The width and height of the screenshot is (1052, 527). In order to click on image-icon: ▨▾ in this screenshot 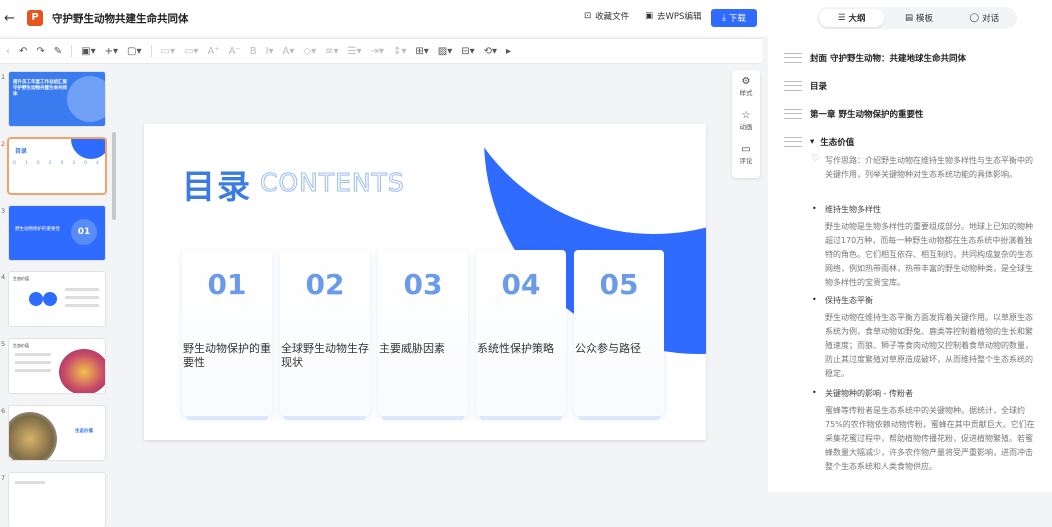, I will do `click(445, 51)`.